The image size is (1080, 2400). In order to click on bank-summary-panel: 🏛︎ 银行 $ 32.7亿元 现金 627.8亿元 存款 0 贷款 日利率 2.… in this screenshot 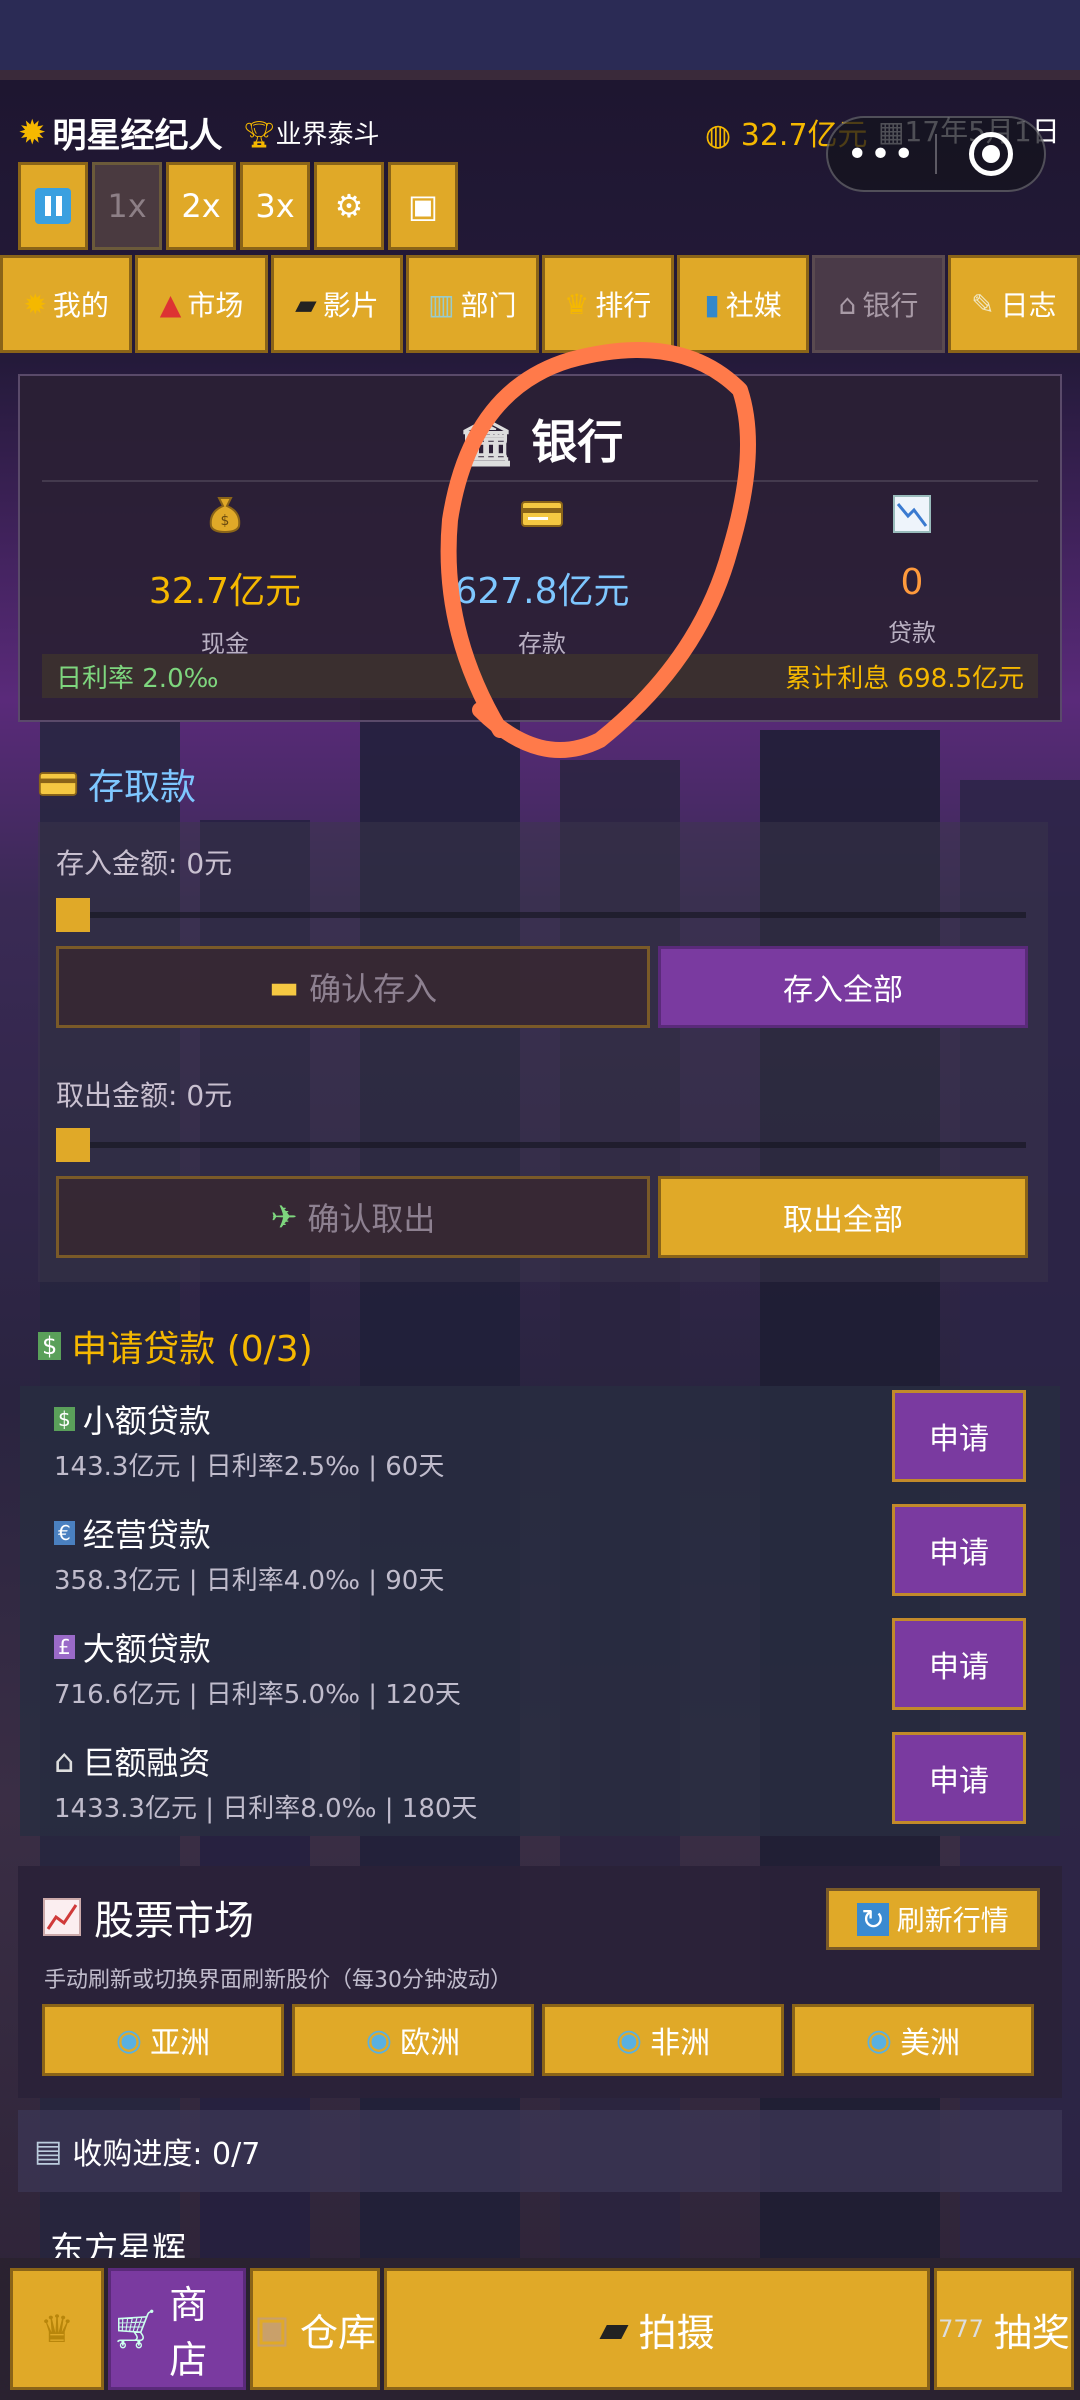, I will do `click(540, 548)`.